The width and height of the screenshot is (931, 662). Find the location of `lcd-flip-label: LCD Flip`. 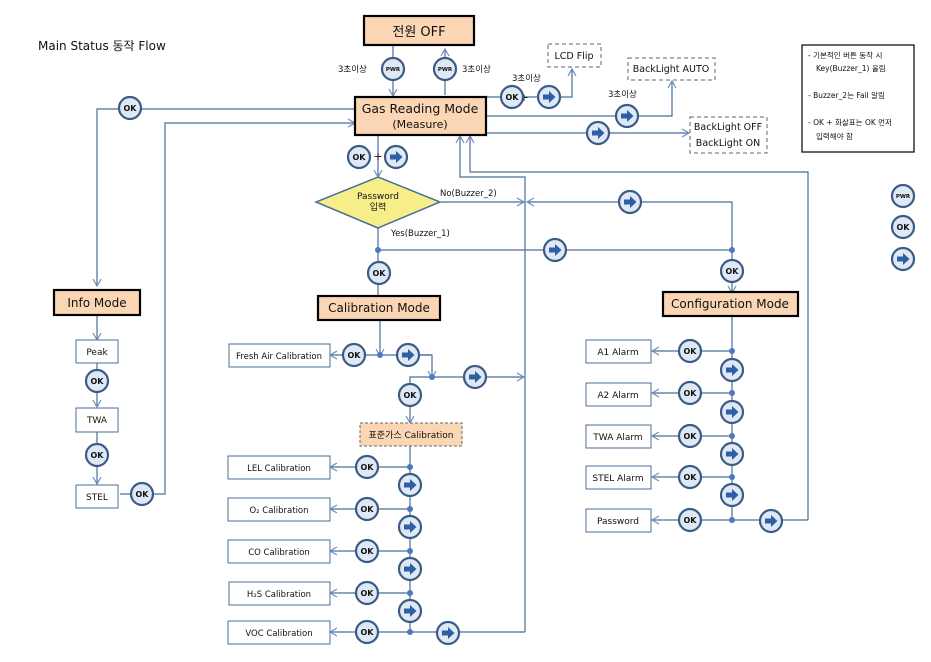

lcd-flip-label: LCD Flip is located at coordinates (573, 56).